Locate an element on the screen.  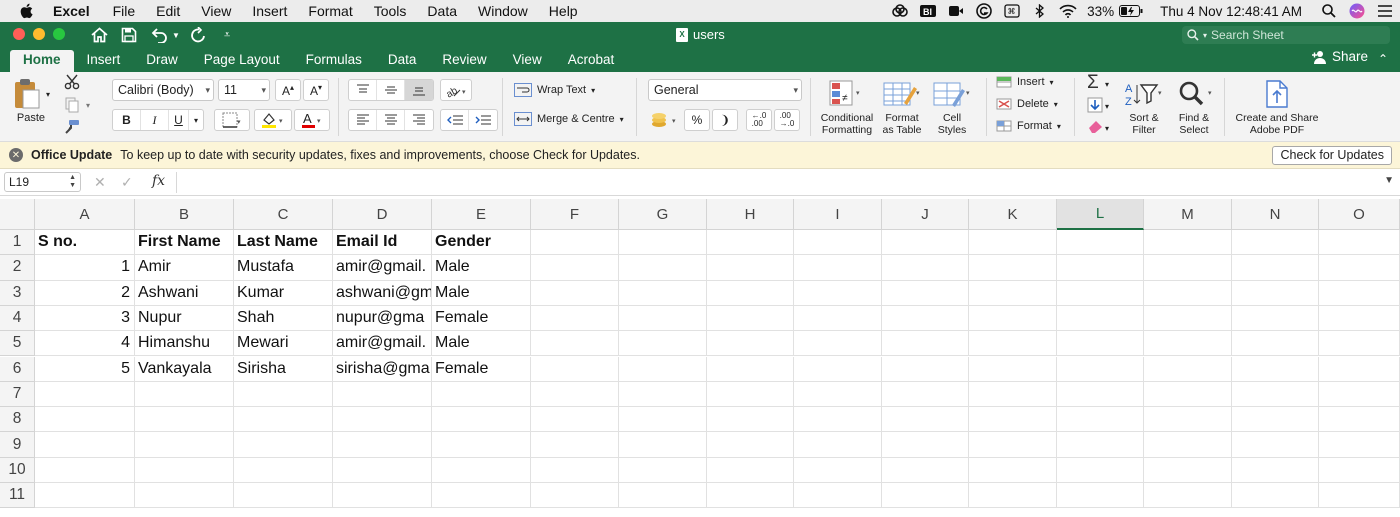
cell-h6 is located at coordinates (750, 369).